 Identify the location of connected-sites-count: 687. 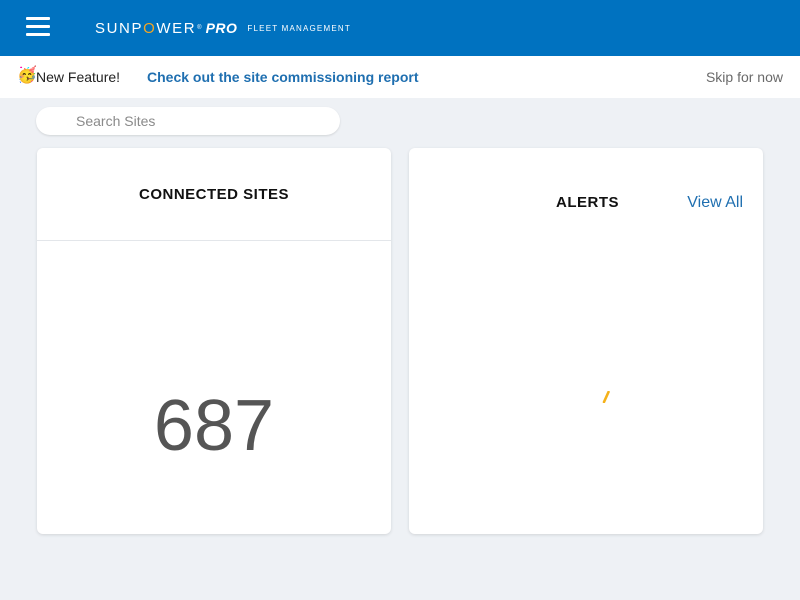
(214, 426).